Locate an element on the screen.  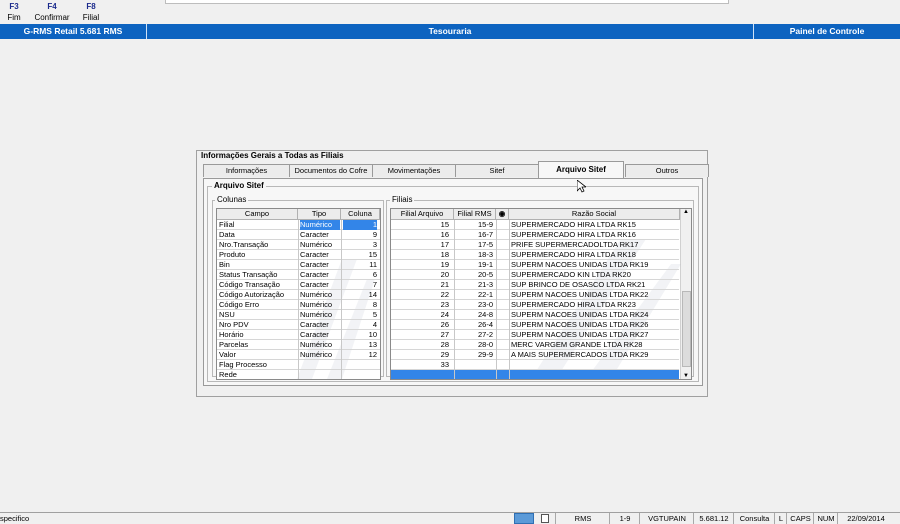
scroll-down-icon: ▼ is located at coordinates (686, 376).